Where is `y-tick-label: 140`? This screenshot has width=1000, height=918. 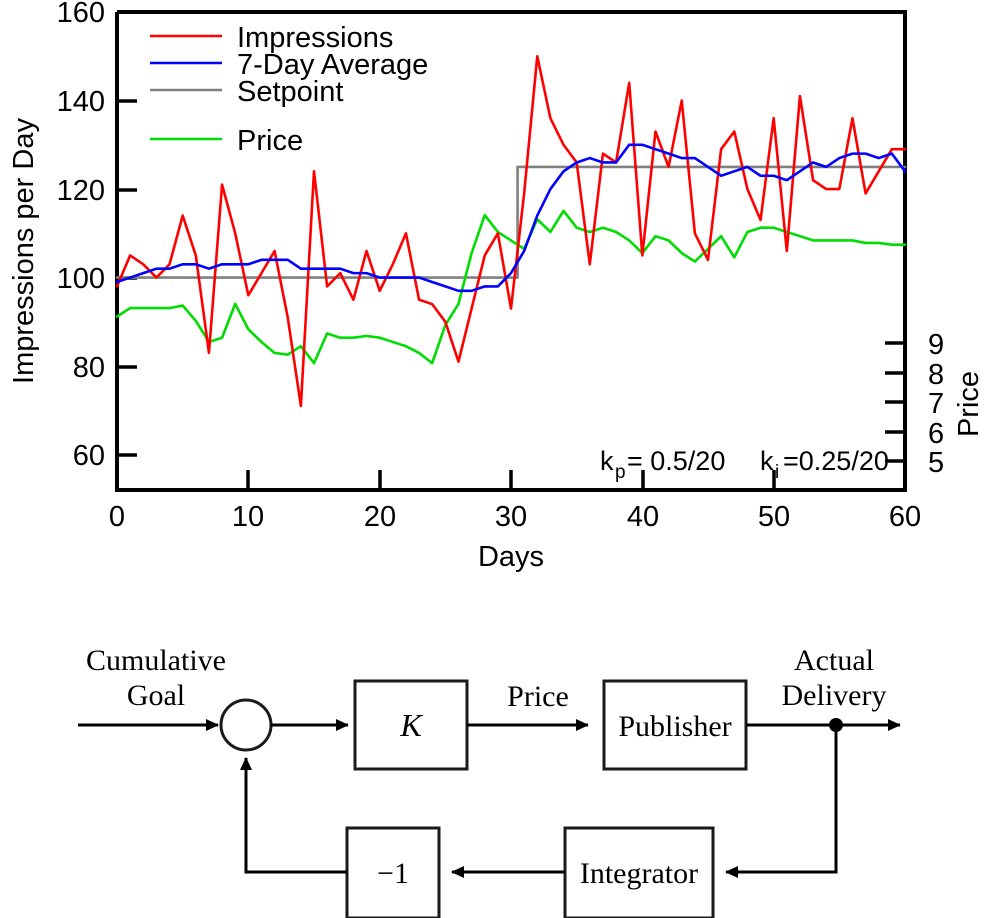 y-tick-label: 140 is located at coordinates (81, 102).